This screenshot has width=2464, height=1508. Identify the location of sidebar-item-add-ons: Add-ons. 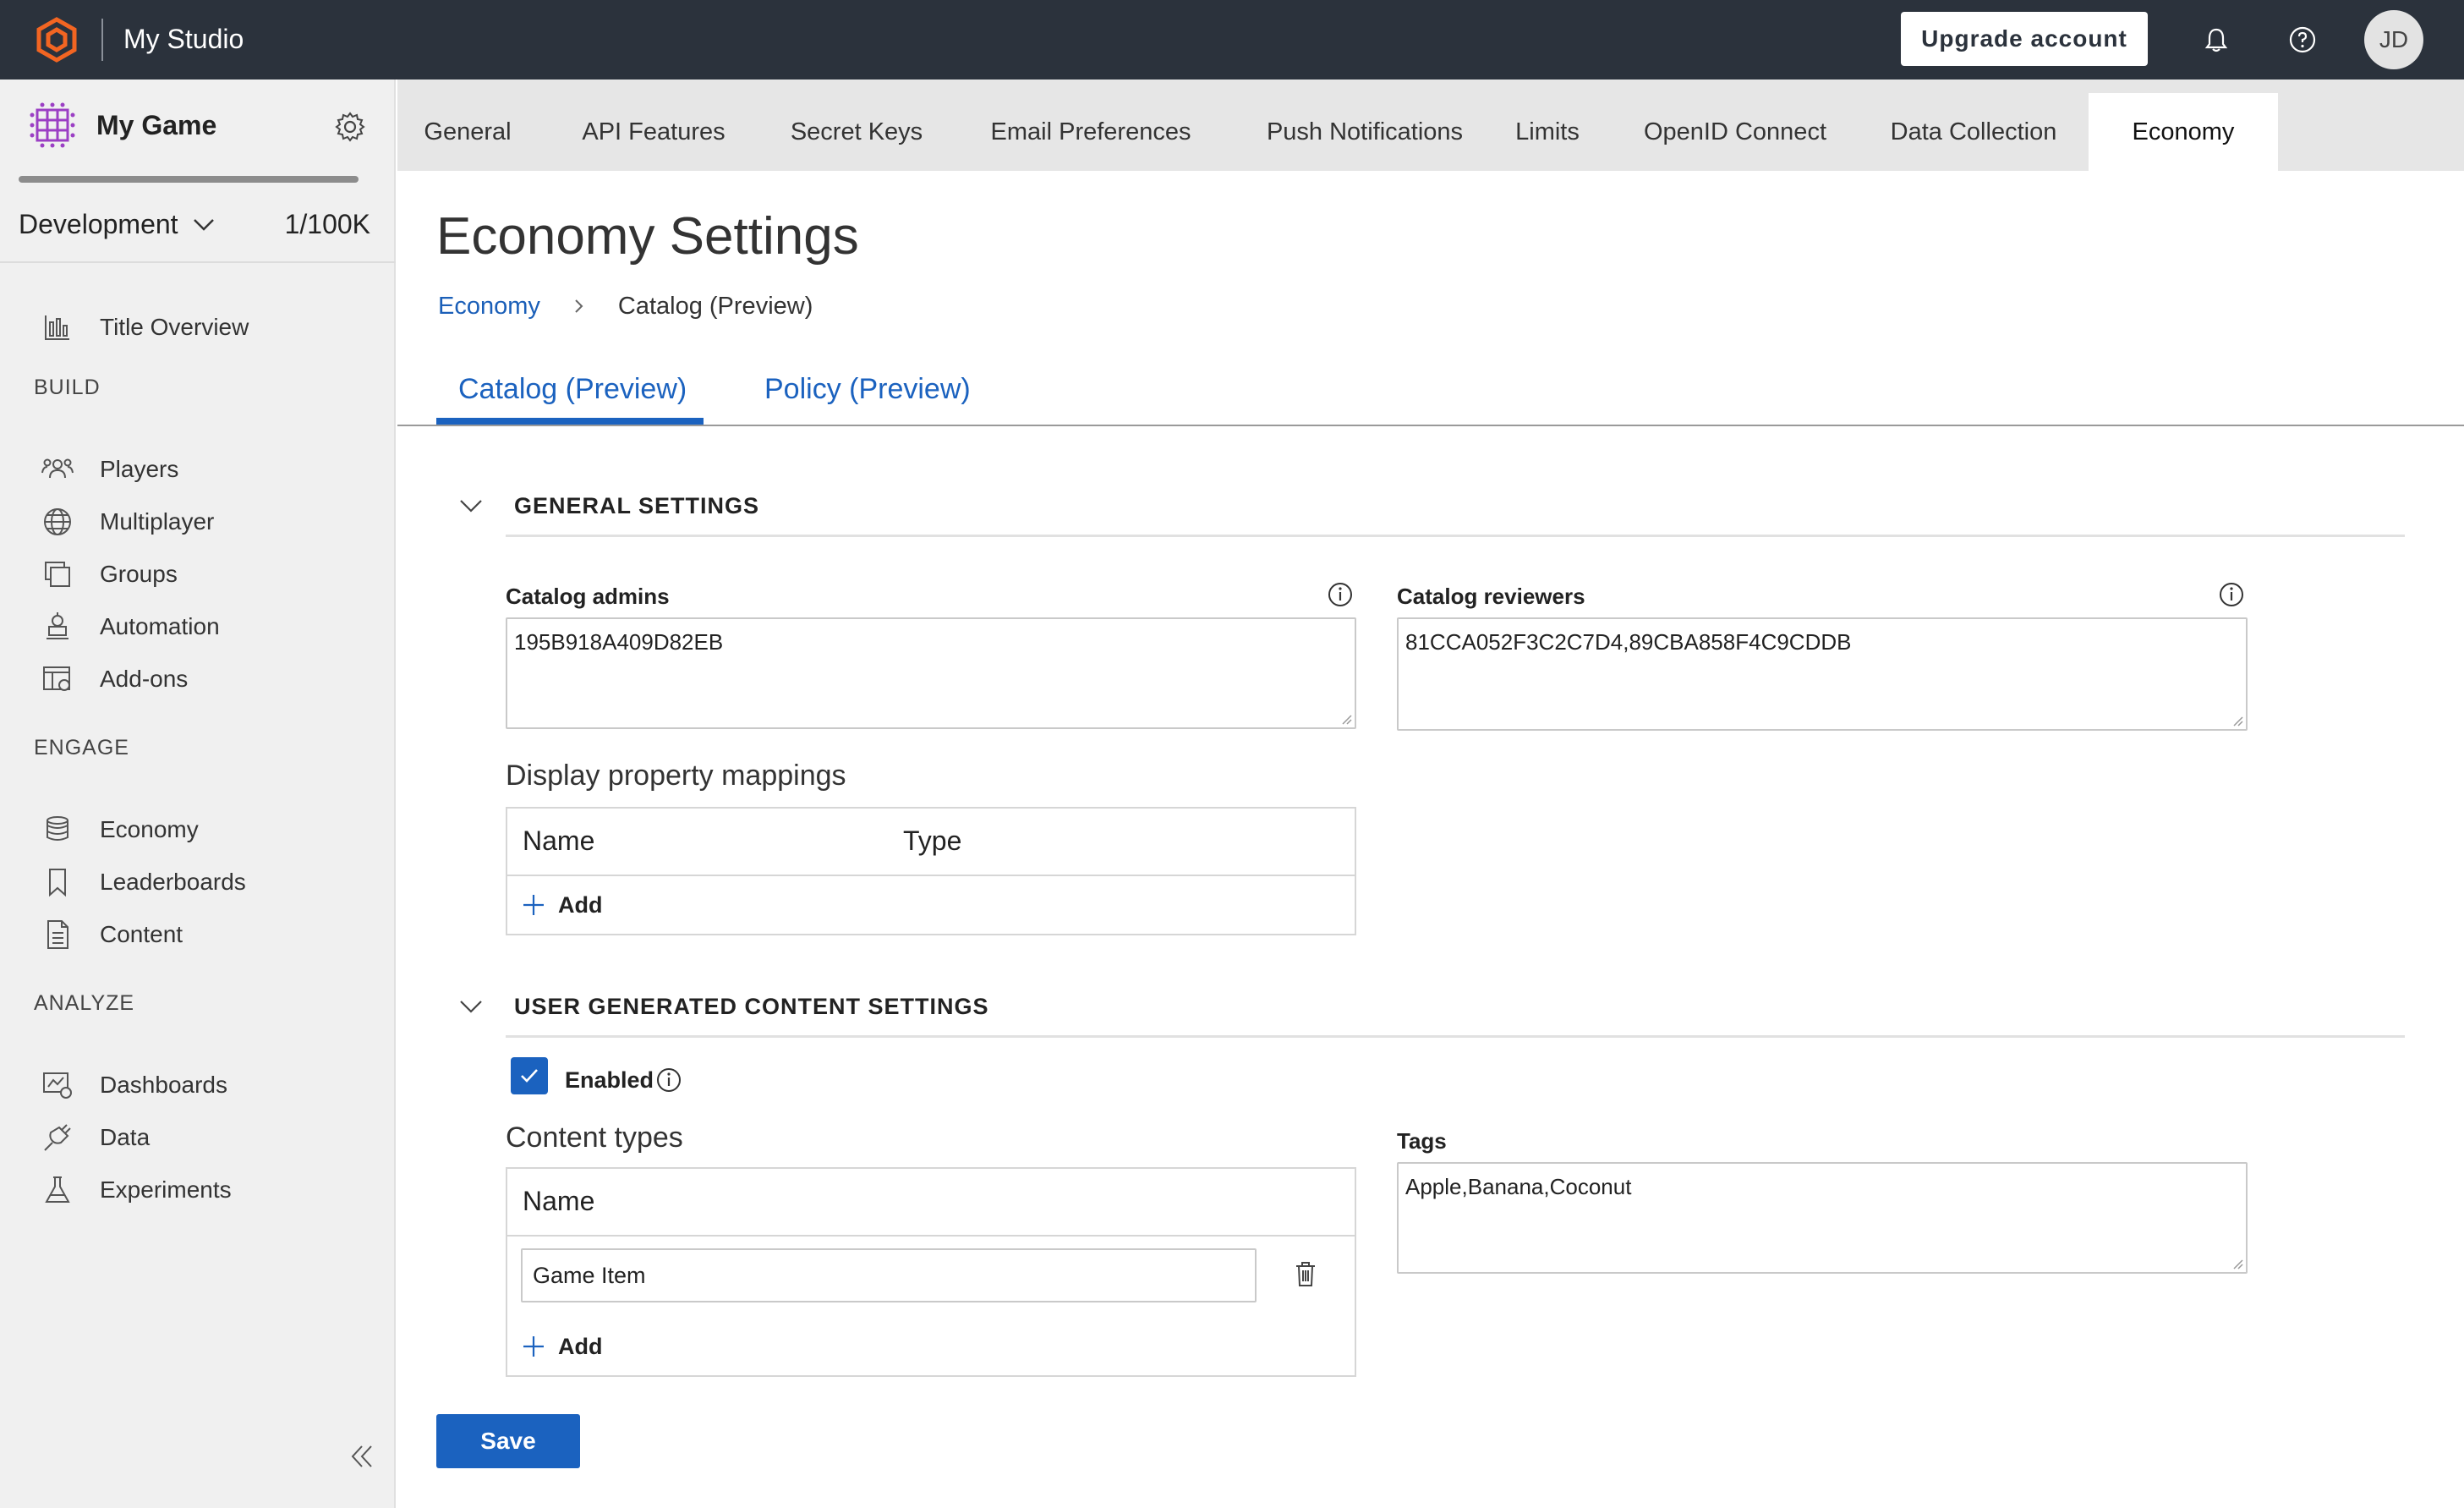
(114, 679).